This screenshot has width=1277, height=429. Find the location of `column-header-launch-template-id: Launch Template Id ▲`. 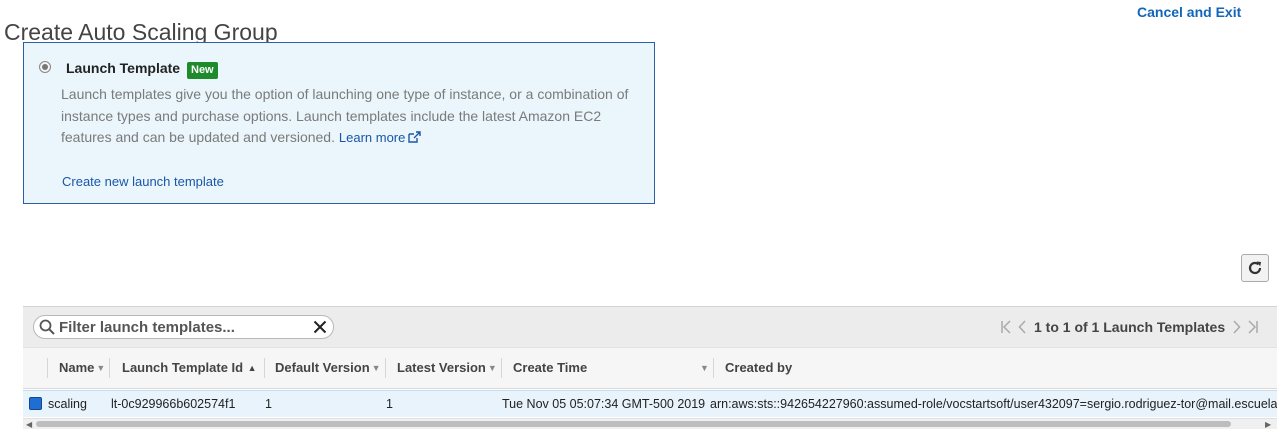

column-header-launch-template-id: Launch Template Id ▲ is located at coordinates (189, 367).